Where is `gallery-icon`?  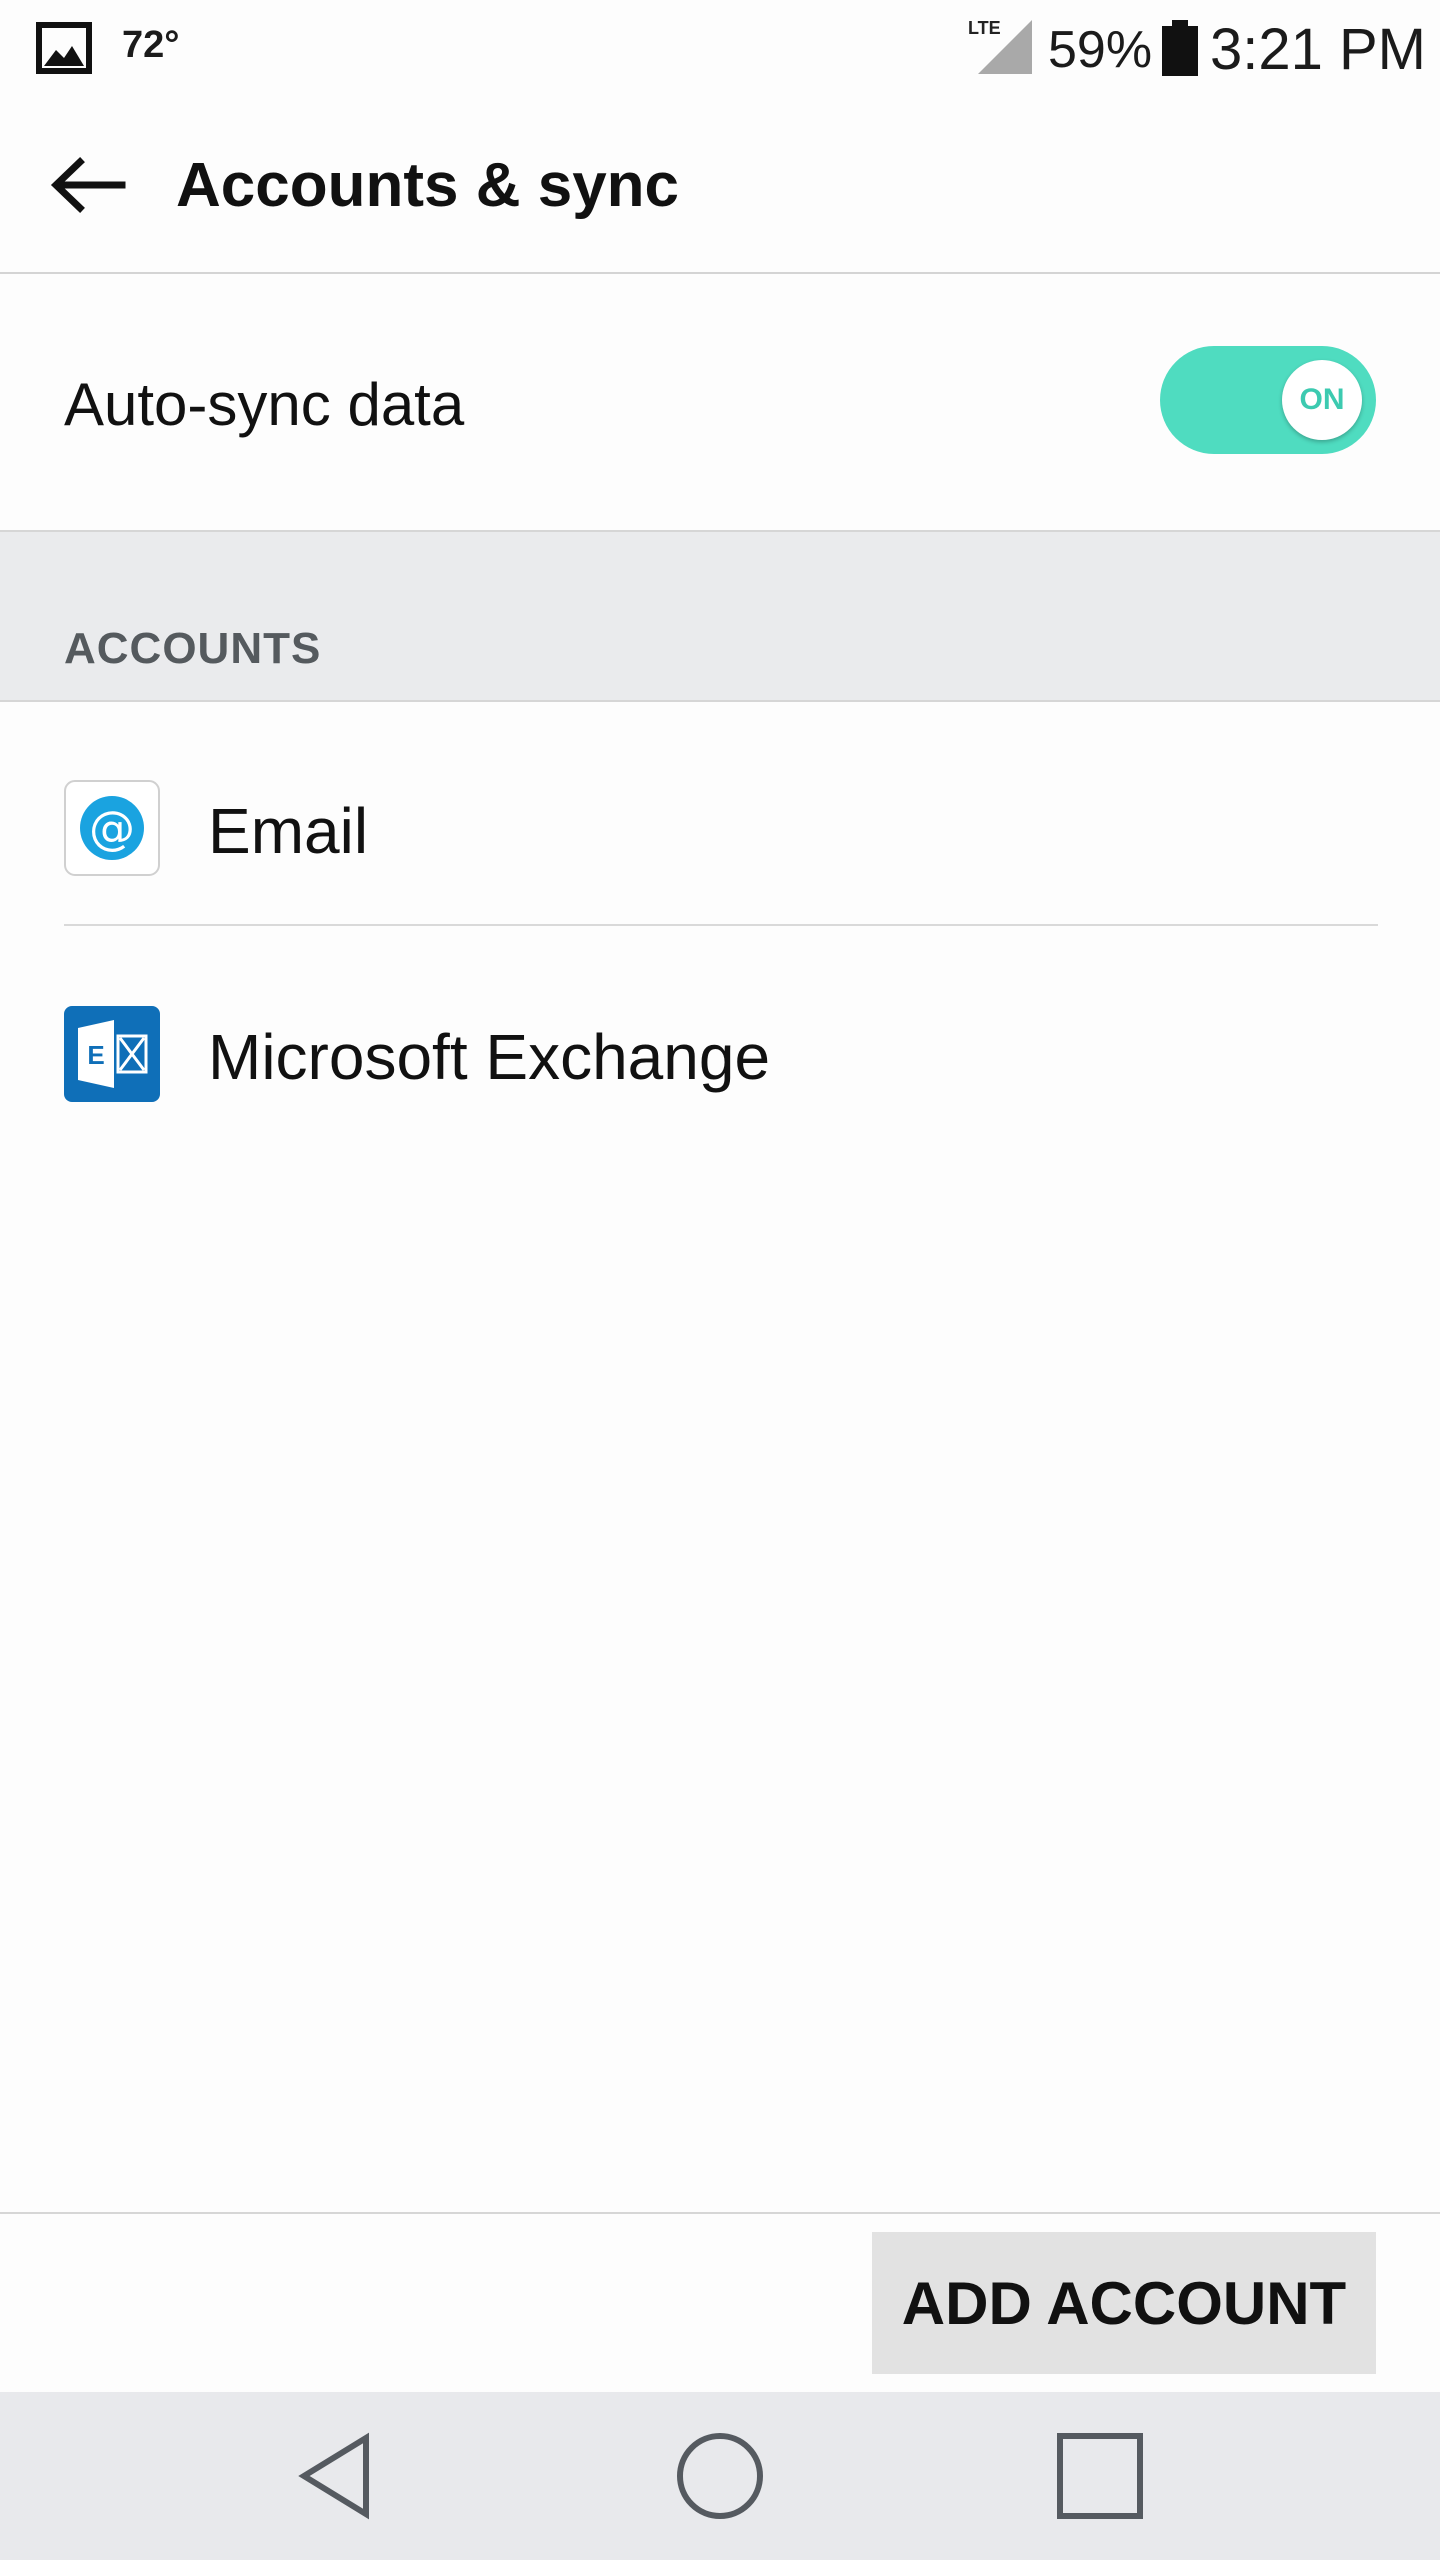 gallery-icon is located at coordinates (64, 48).